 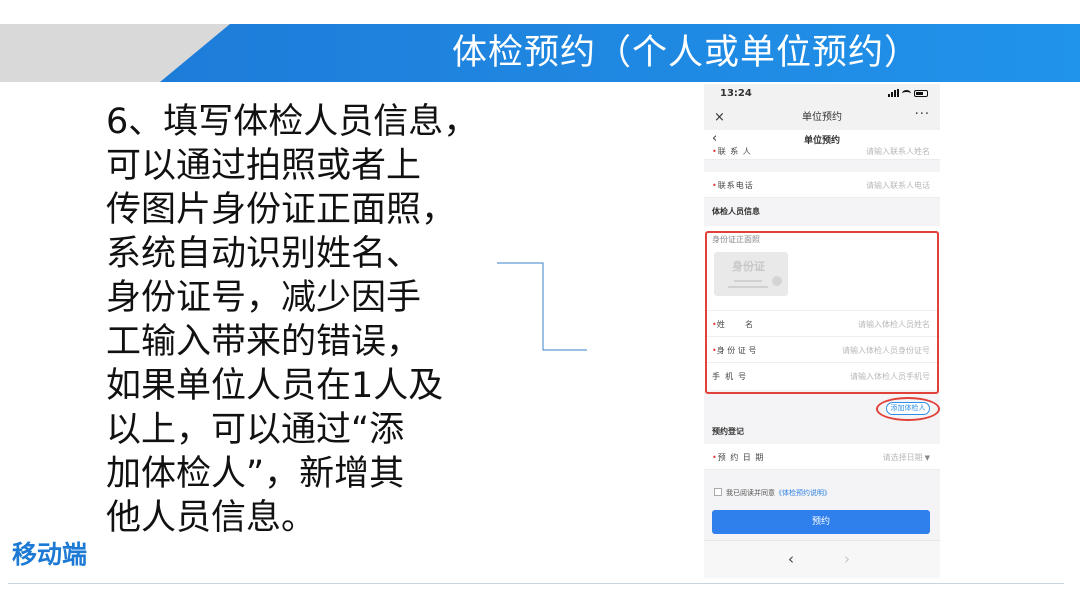 What do you see at coordinates (821, 522) in the screenshot?
I see `submit-booking-button: 预约` at bounding box center [821, 522].